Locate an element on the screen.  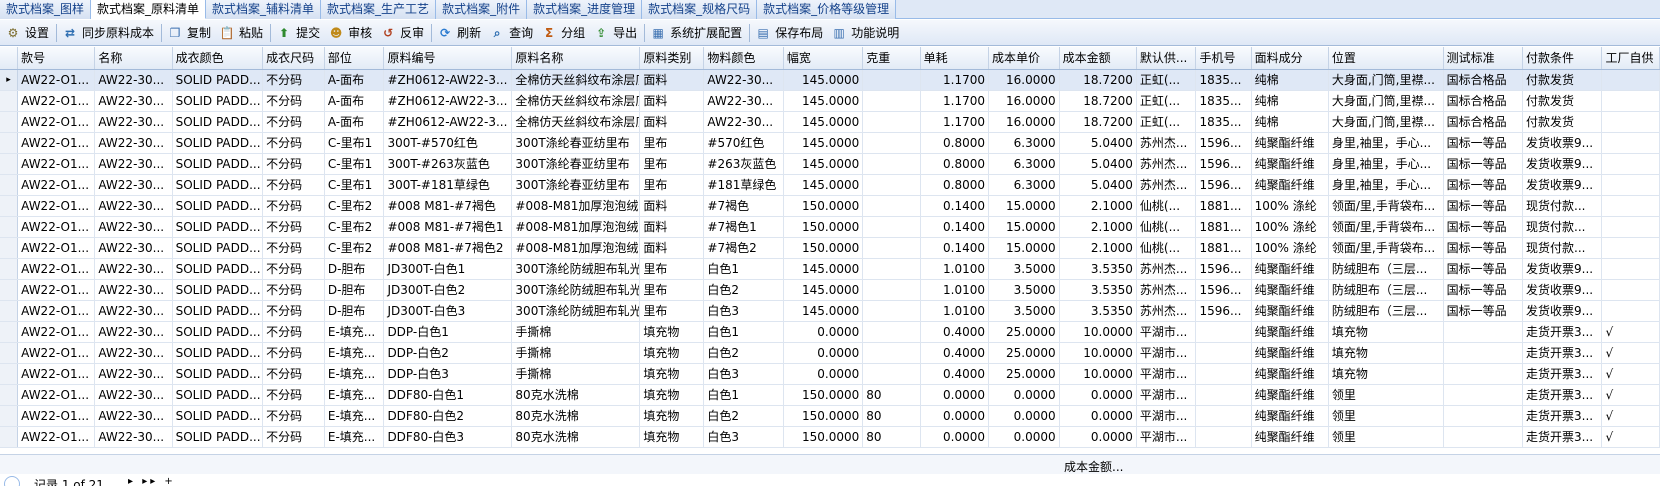
table-cell: 1.1700 is located at coordinates (955, 101).